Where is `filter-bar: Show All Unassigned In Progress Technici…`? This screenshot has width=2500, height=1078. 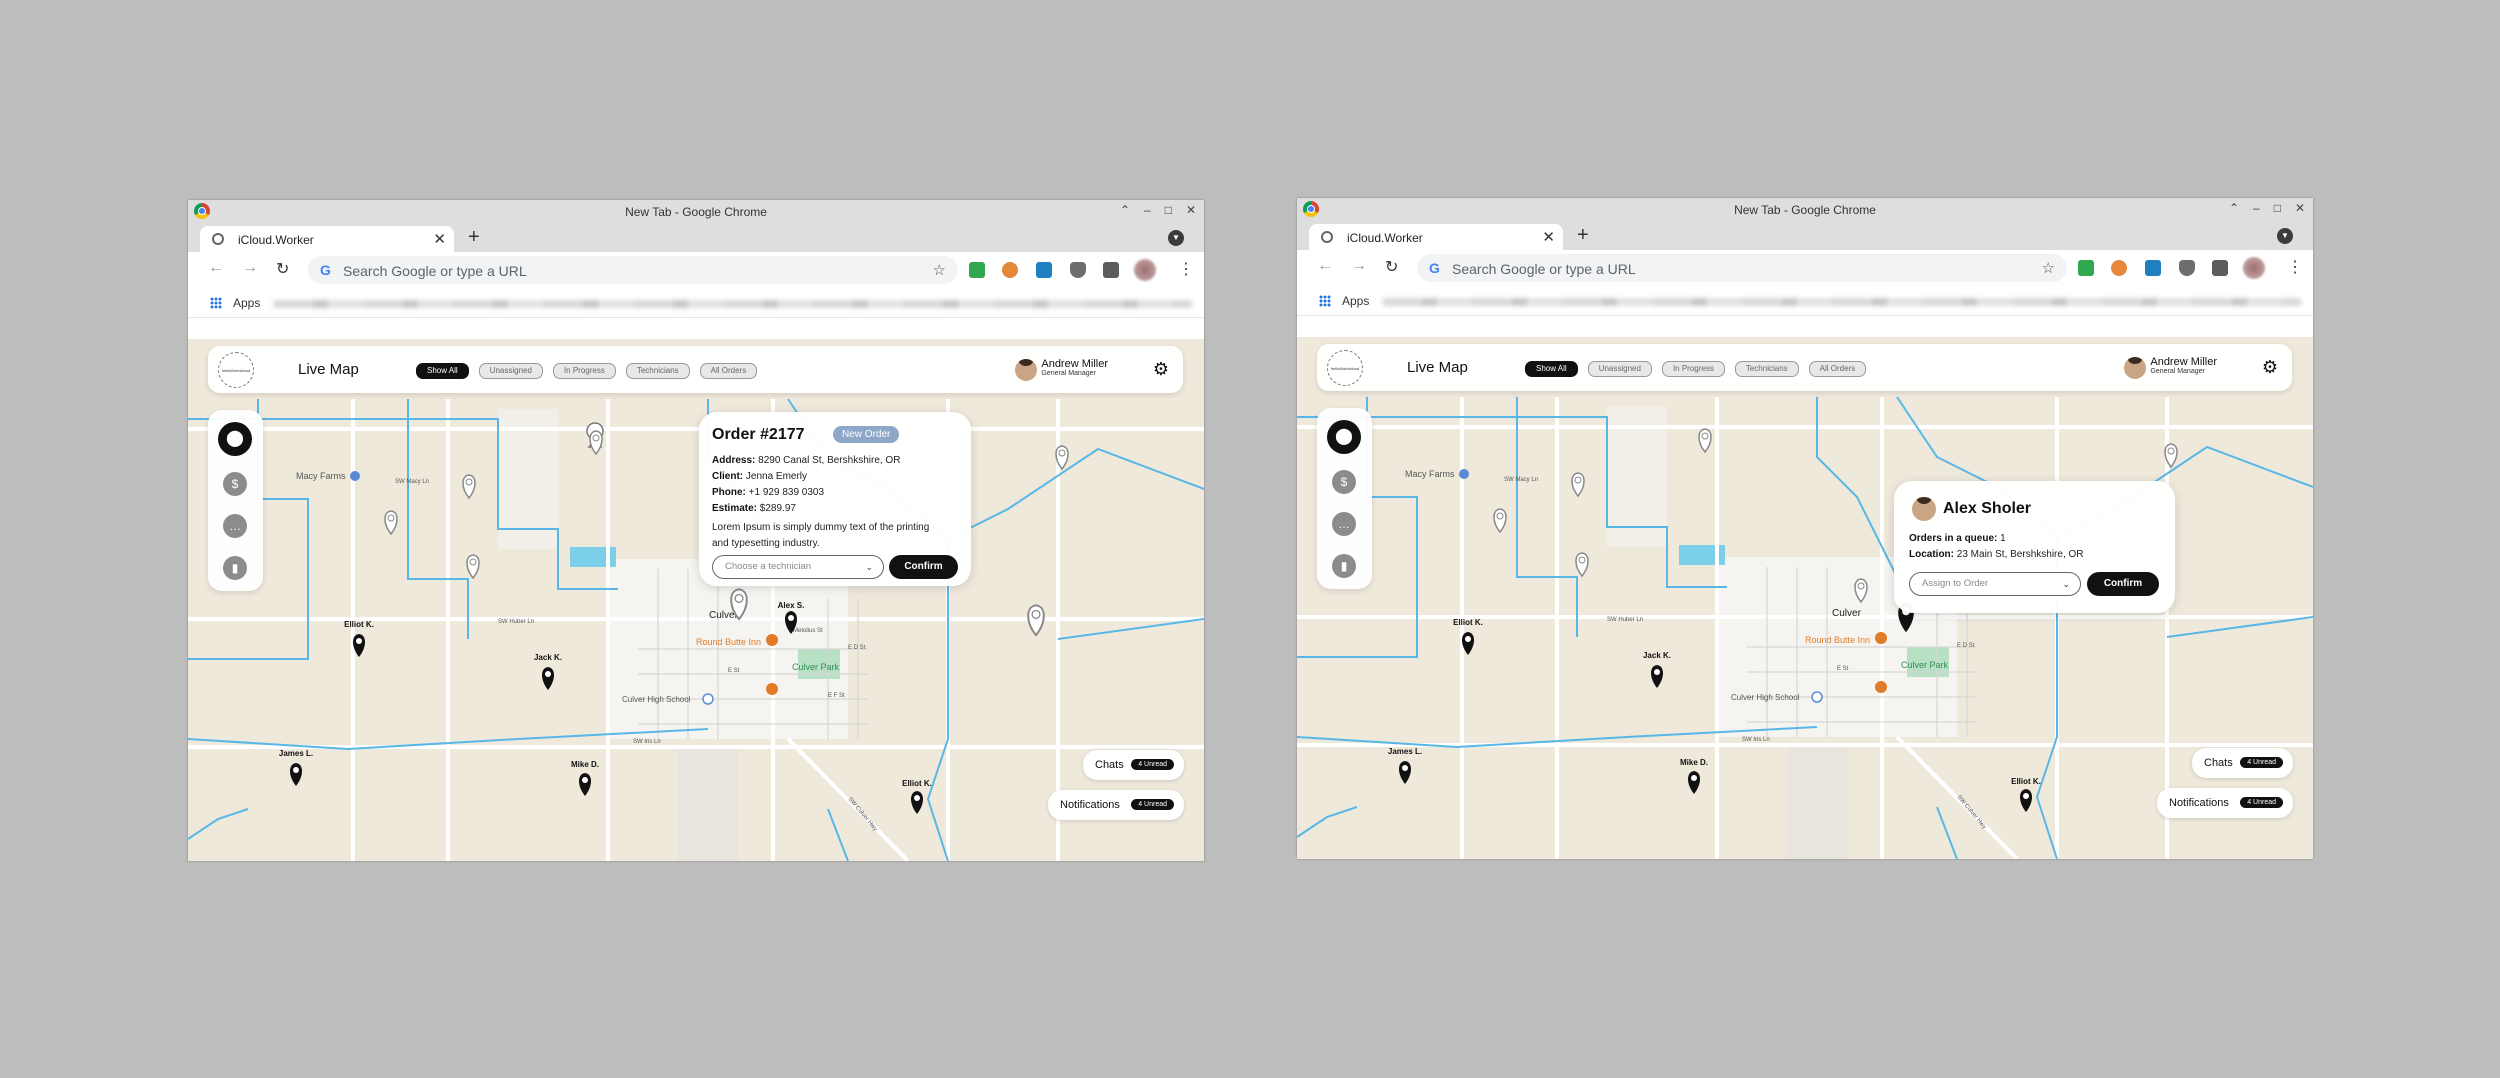 filter-bar: Show All Unassigned In Progress Technici… is located at coordinates (1696, 369).